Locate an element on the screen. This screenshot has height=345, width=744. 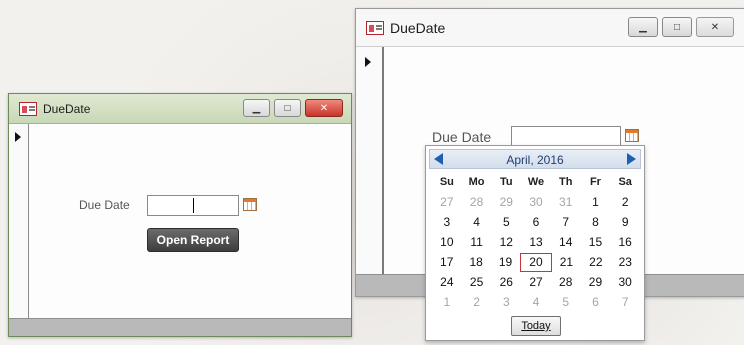
weekday-header: Tu is located at coordinates (506, 182).